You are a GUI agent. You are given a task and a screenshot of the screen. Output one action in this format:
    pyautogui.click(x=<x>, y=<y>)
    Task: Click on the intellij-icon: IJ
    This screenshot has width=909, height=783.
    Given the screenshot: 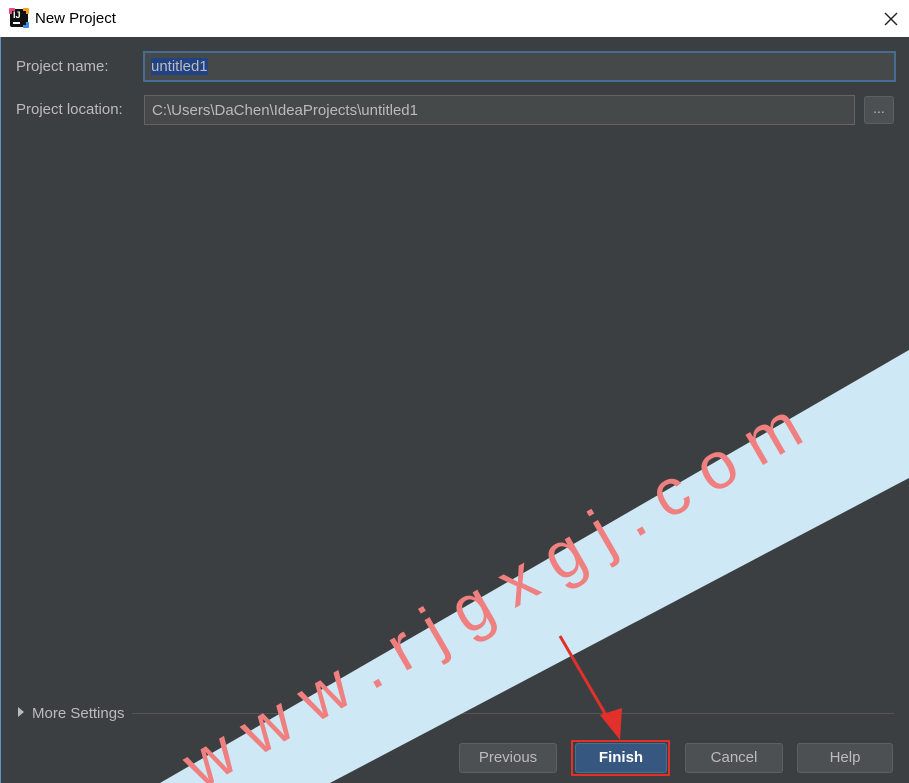 What is the action you would take?
    pyautogui.click(x=19, y=18)
    